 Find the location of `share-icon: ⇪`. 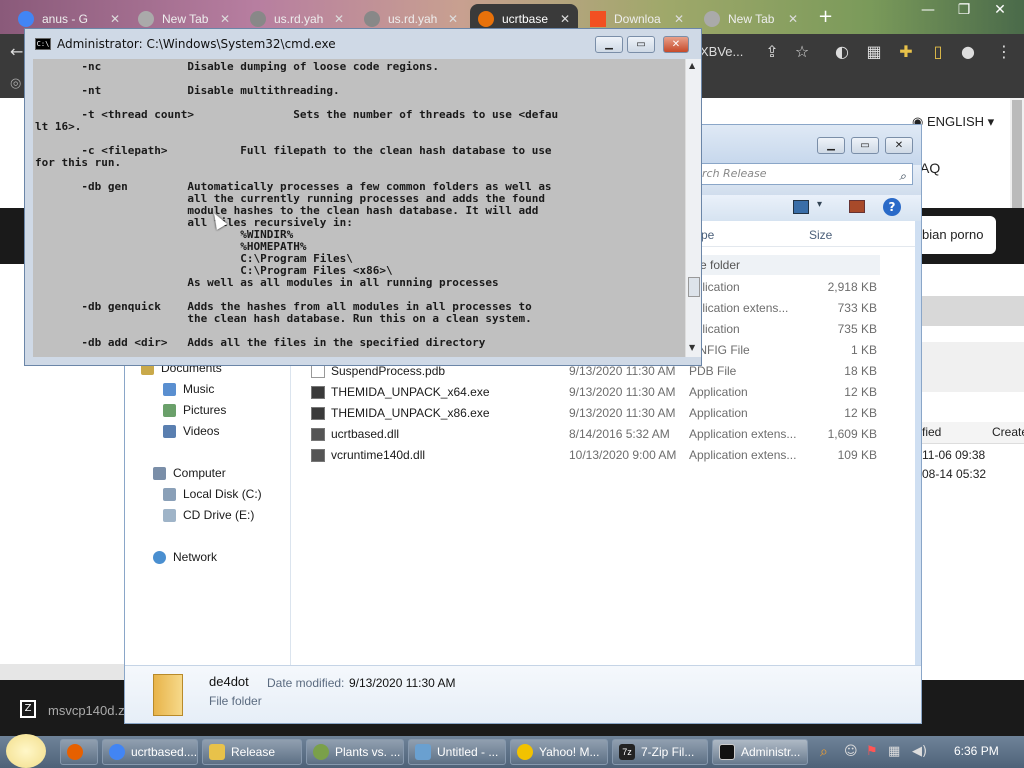

share-icon: ⇪ is located at coordinates (772, 52).